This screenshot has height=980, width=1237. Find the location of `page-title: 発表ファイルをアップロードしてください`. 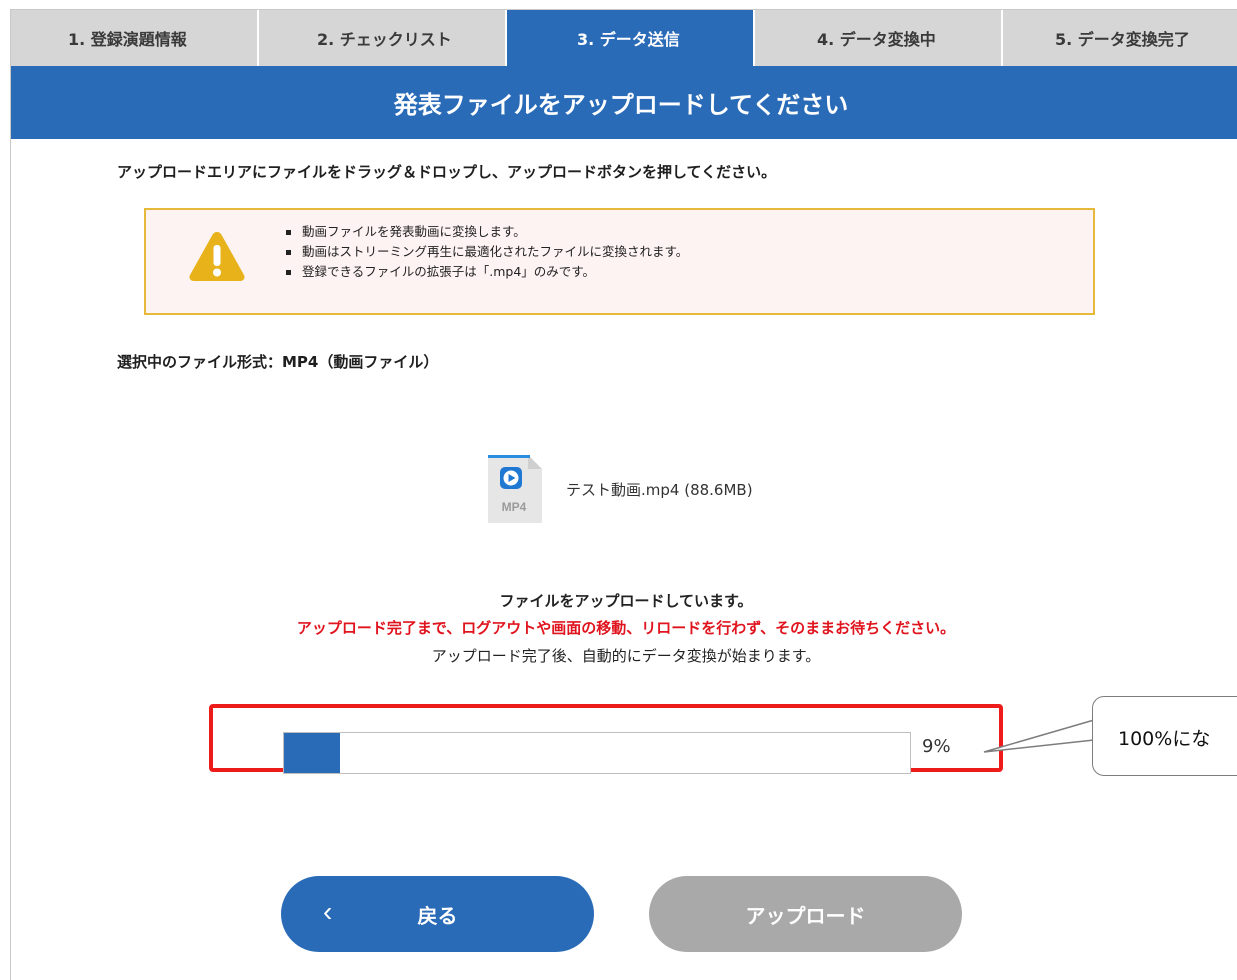

page-title: 発表ファイルをアップロードしてください is located at coordinates (624, 102).